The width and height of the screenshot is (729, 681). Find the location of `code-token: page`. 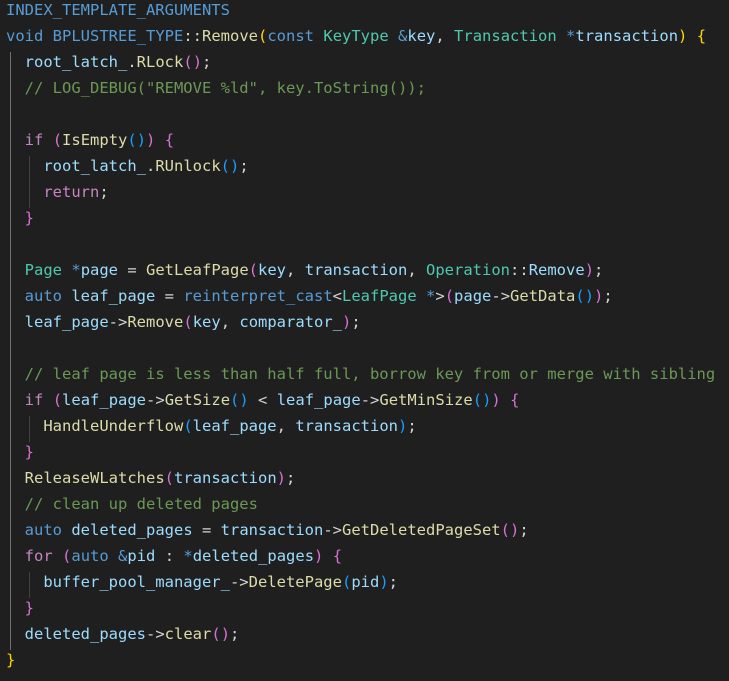

code-token: page is located at coordinates (473, 296).